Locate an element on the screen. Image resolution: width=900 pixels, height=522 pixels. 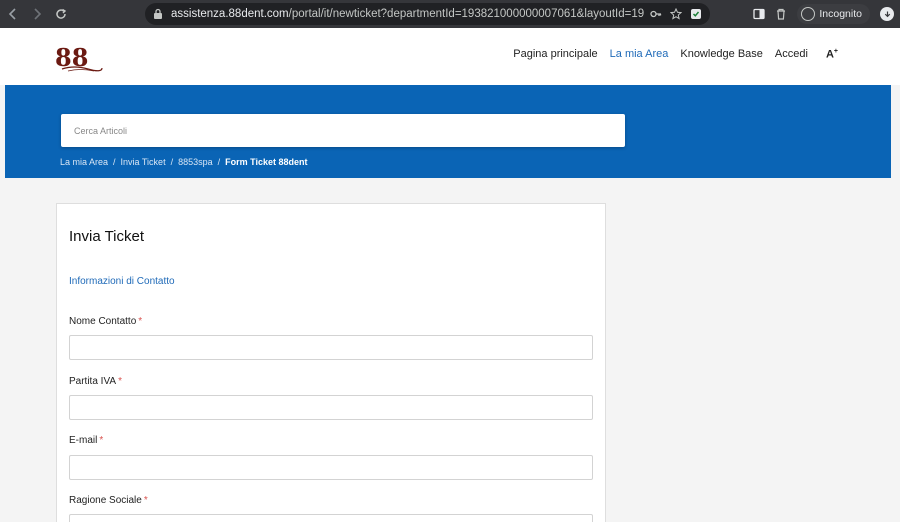
brand-logo: 88 is located at coordinates (81, 59).